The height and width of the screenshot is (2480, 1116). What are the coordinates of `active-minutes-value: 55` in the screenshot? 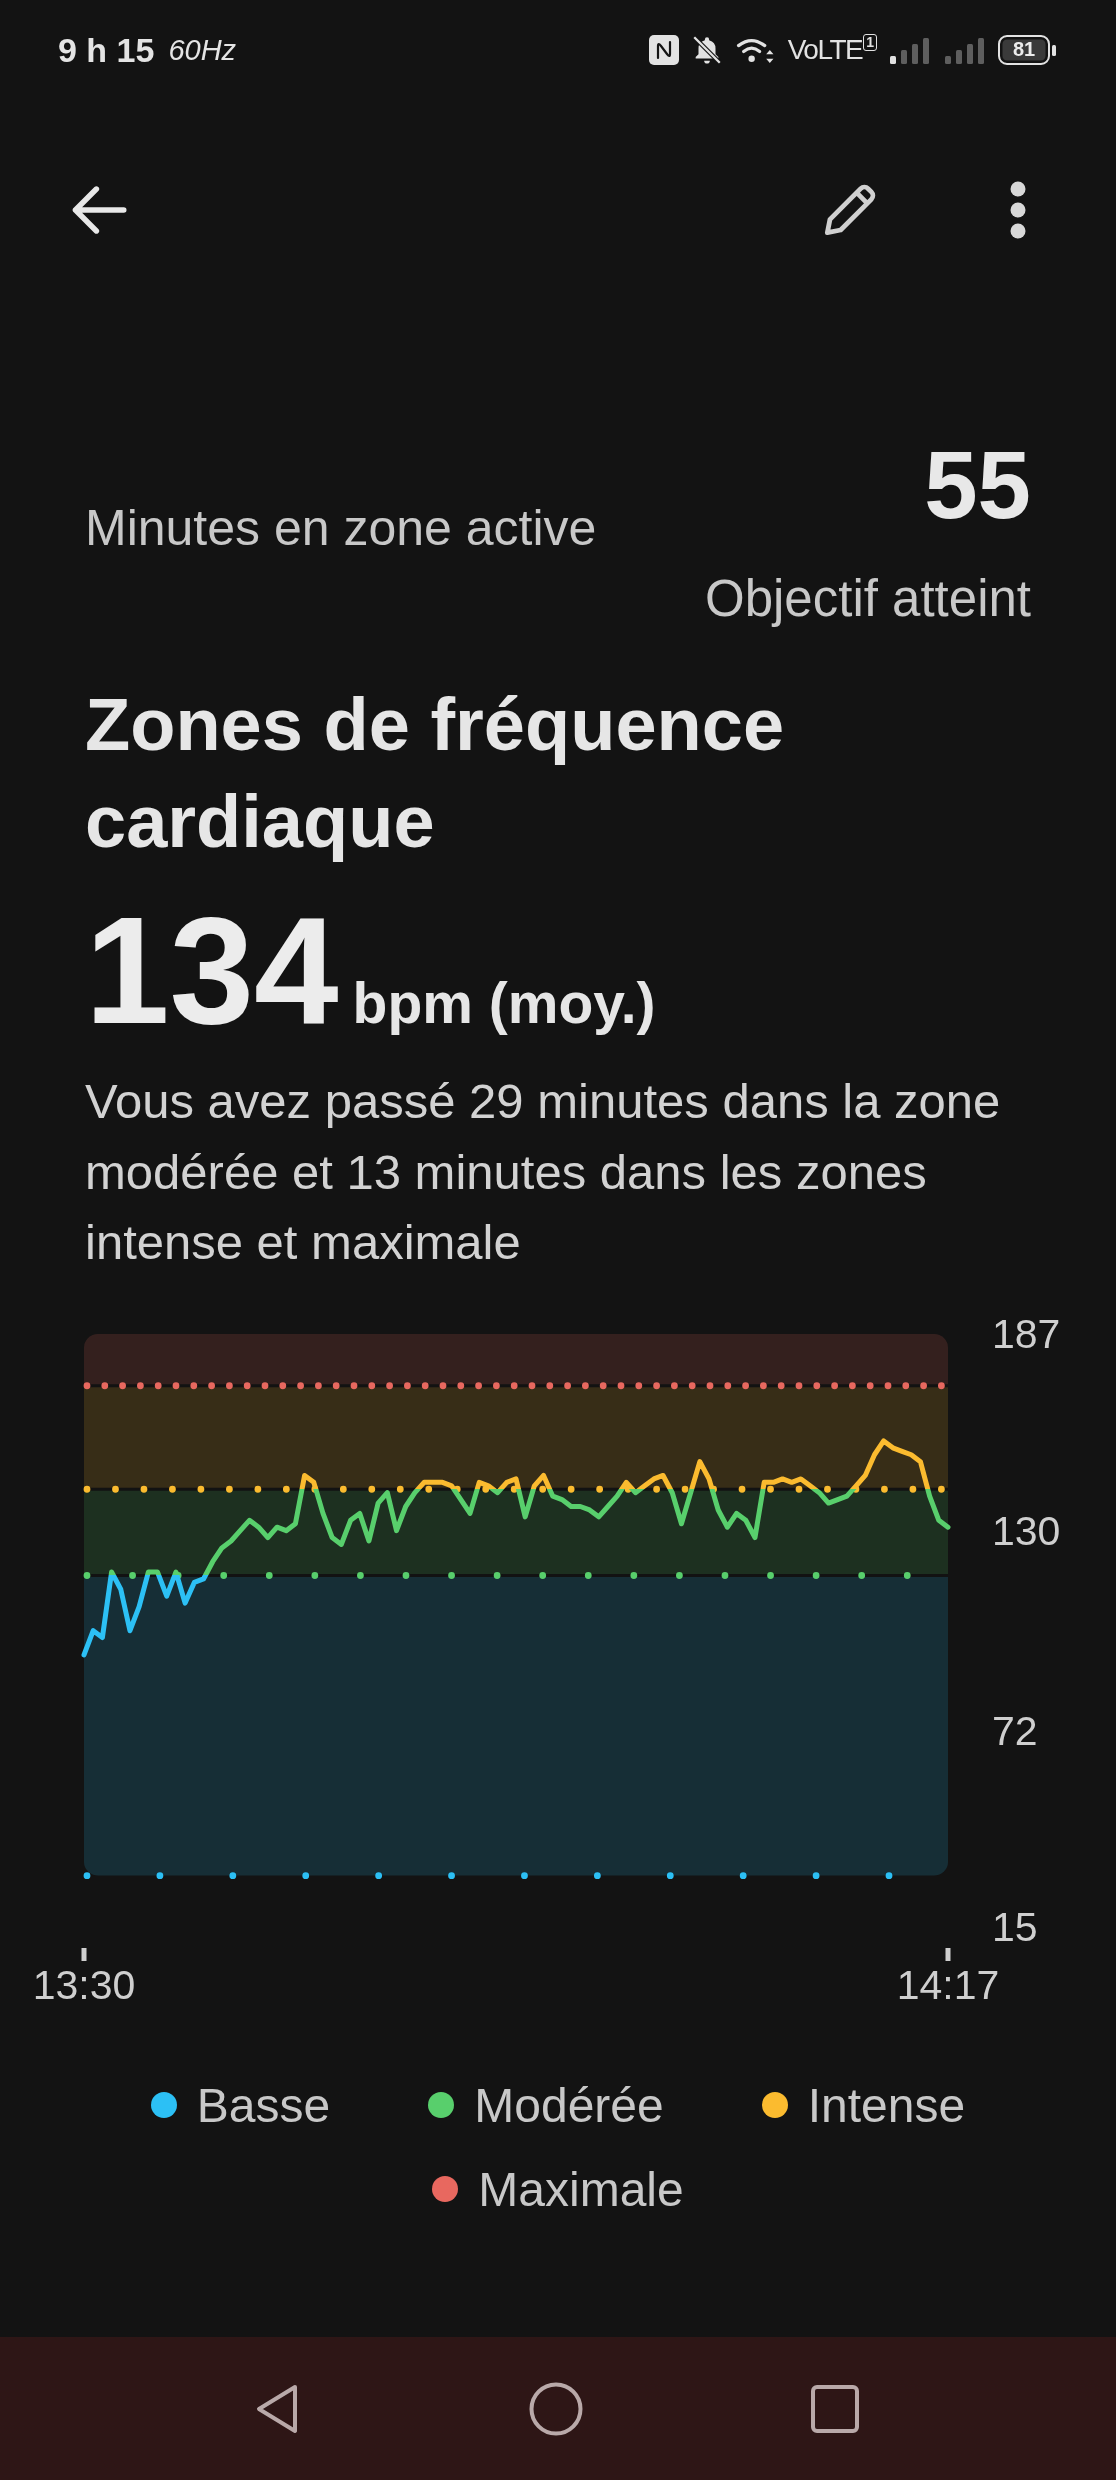 It's located at (977, 485).